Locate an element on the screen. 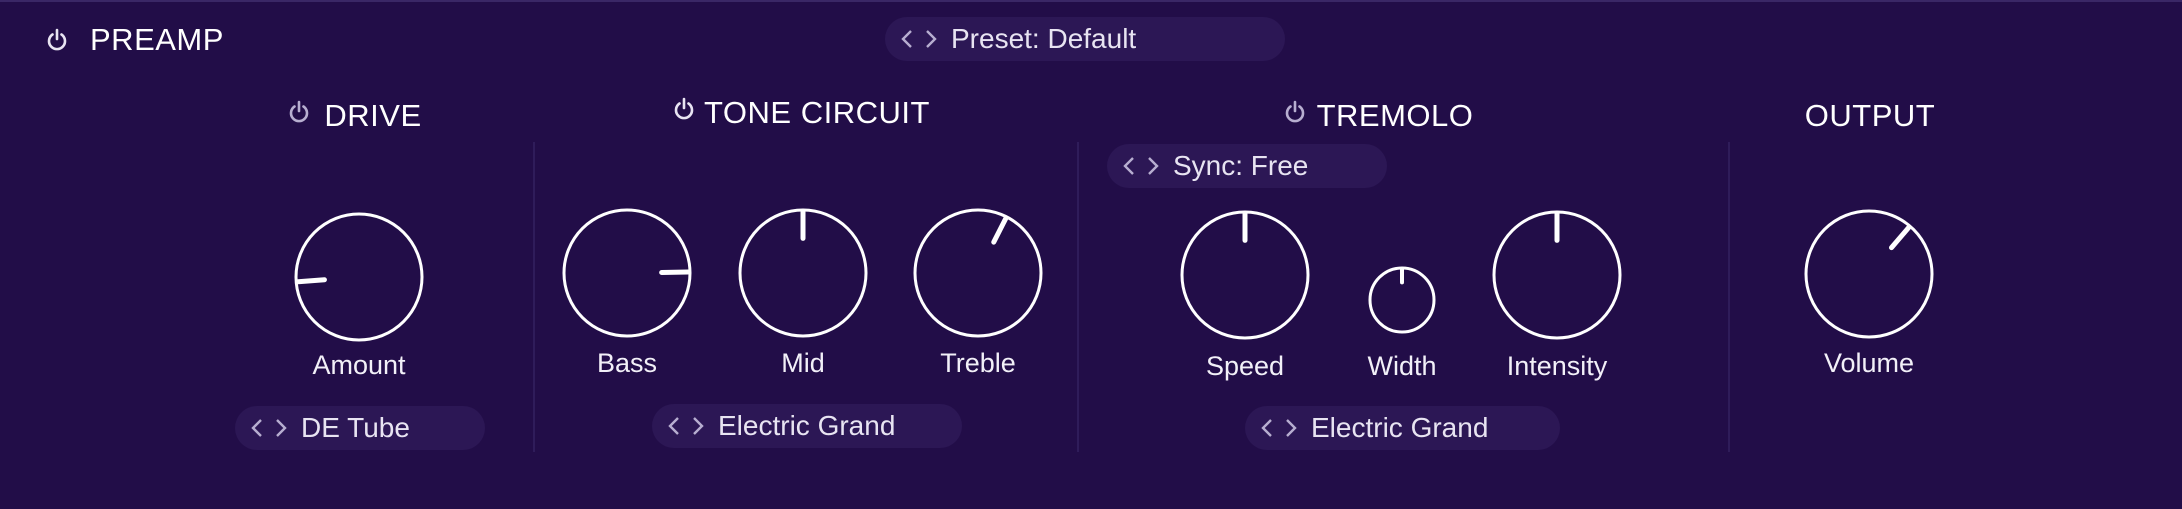  tone-type-label: Electric Grand is located at coordinates (807, 425).